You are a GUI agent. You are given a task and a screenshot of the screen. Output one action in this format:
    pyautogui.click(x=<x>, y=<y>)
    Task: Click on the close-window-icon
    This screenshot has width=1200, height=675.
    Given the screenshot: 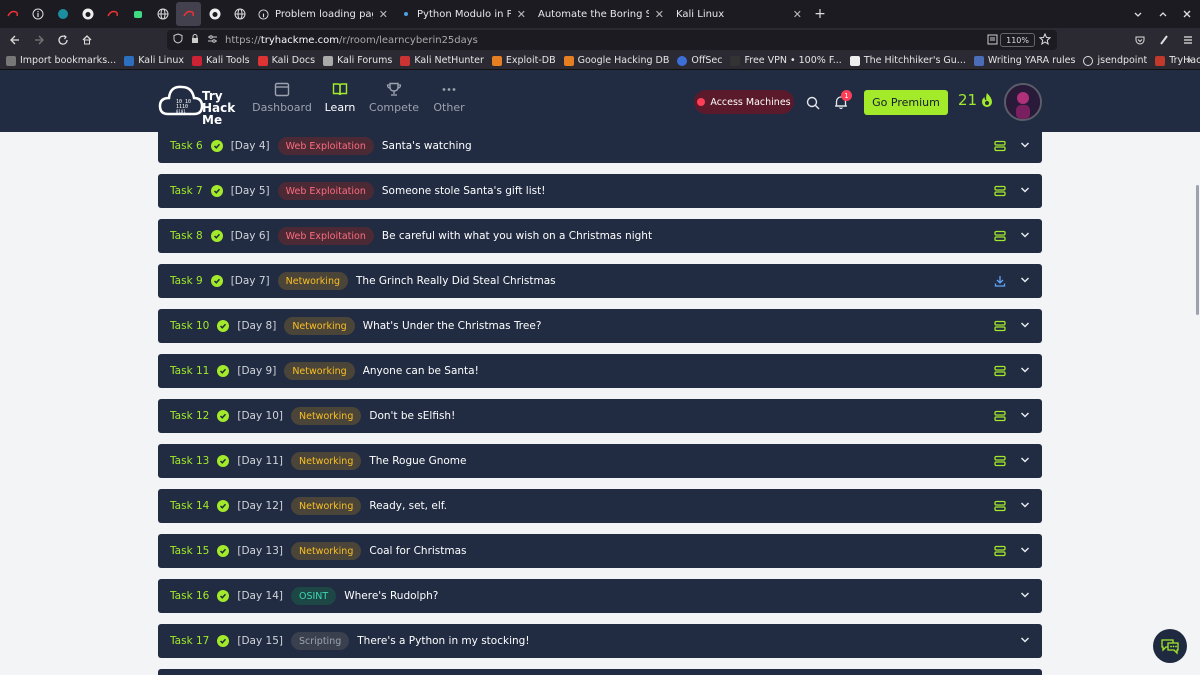 What is the action you would take?
    pyautogui.click(x=1187, y=14)
    